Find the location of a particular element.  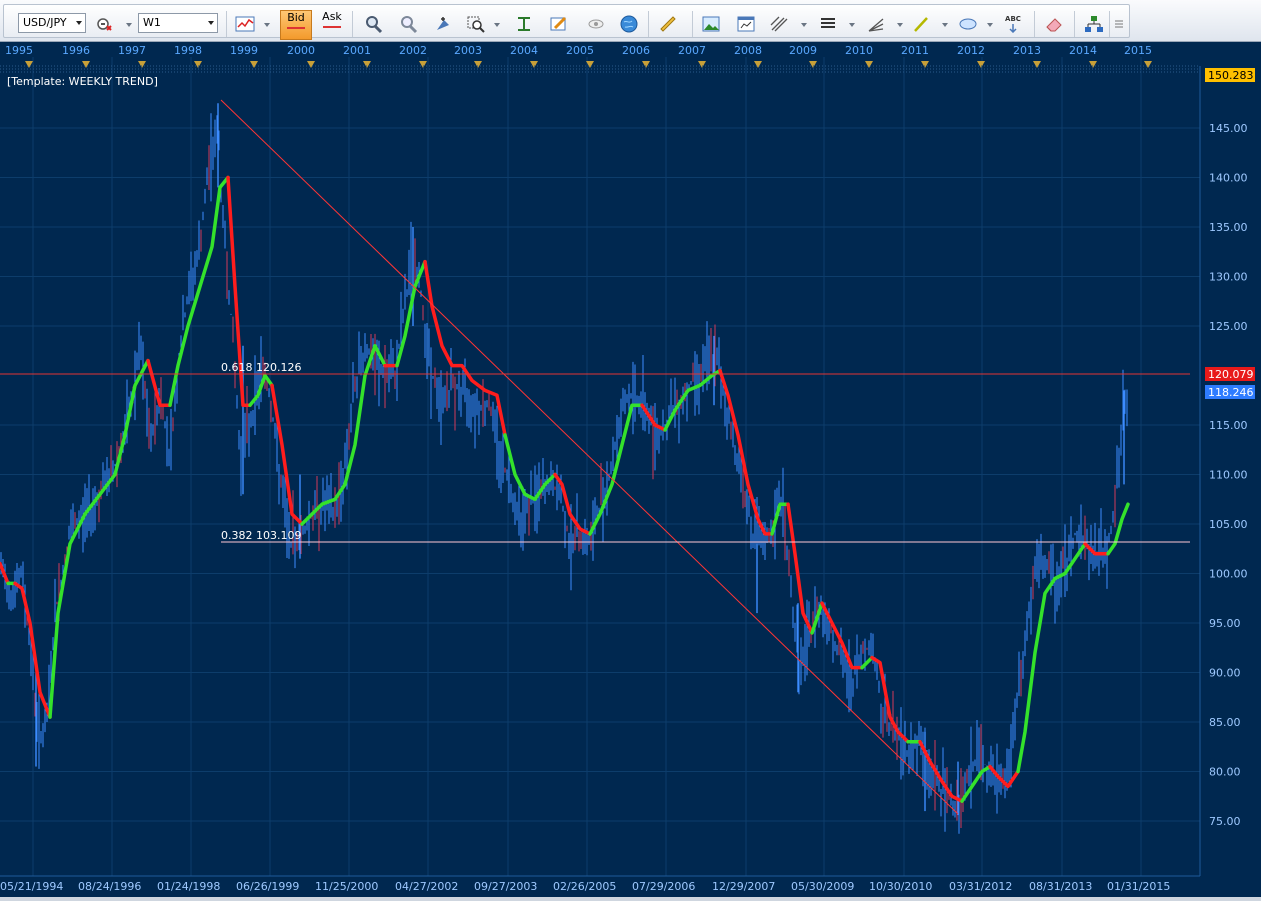

bid-button: Bid is located at coordinates (296, 25).